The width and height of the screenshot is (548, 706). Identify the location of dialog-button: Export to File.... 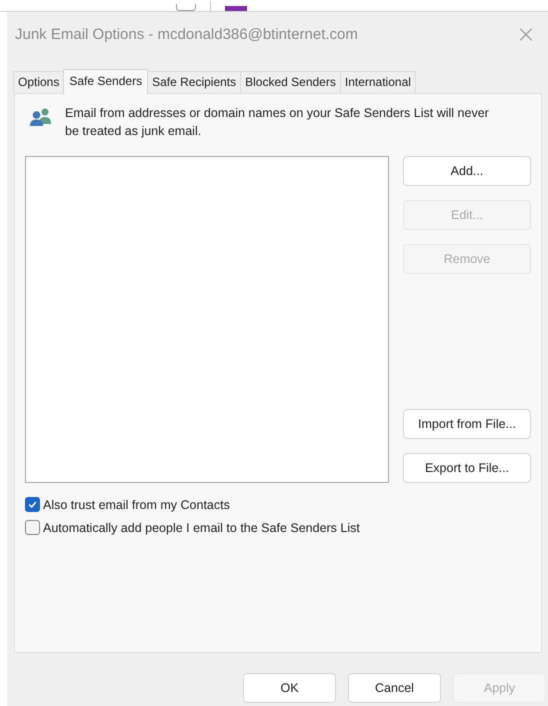
(467, 468).